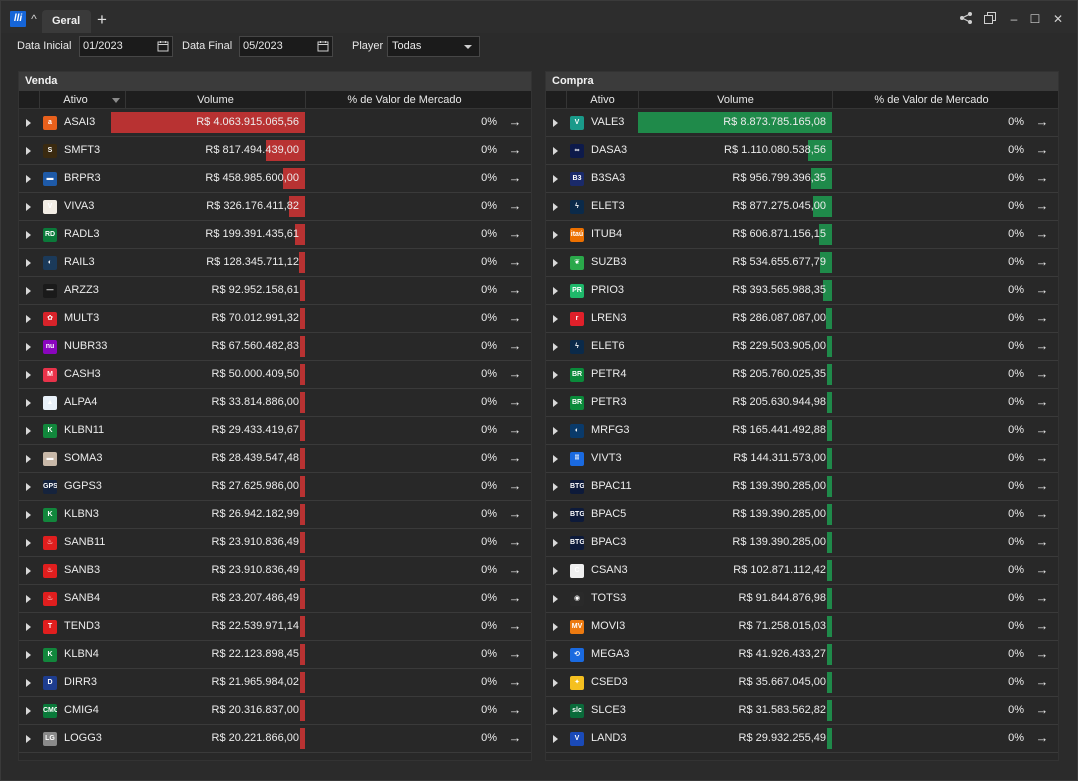 The width and height of the screenshot is (1078, 781). Describe the element at coordinates (802, 403) in the screenshot. I see `table-row: BR PETR3 R$ 205.630.944,98 0% →` at that location.